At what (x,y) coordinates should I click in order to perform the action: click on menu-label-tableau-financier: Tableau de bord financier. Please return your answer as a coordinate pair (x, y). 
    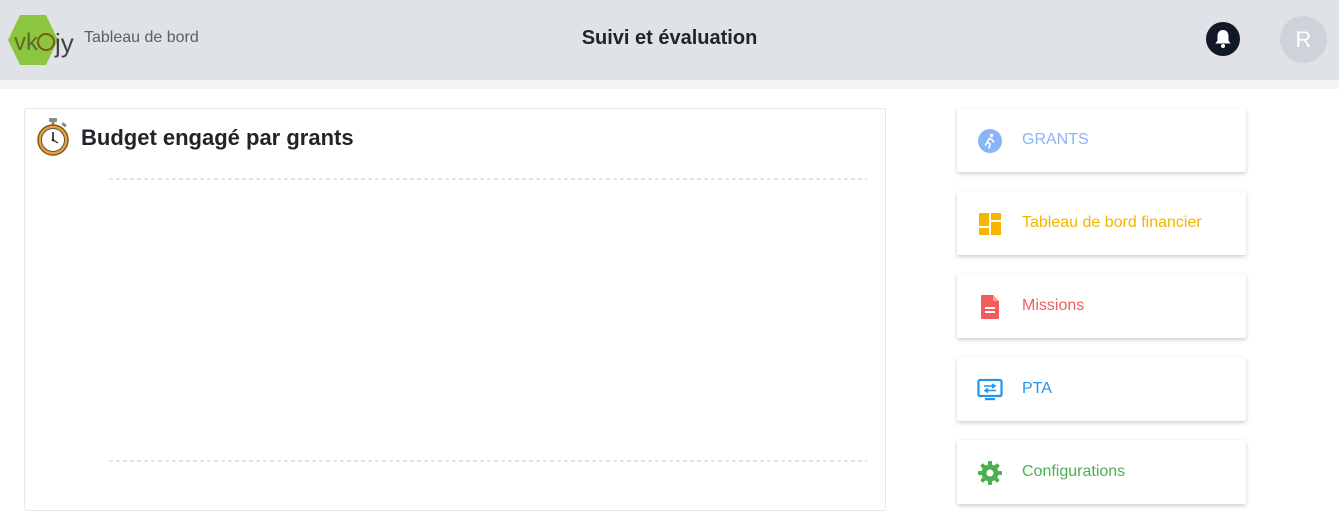
    Looking at the image, I should click on (1112, 222).